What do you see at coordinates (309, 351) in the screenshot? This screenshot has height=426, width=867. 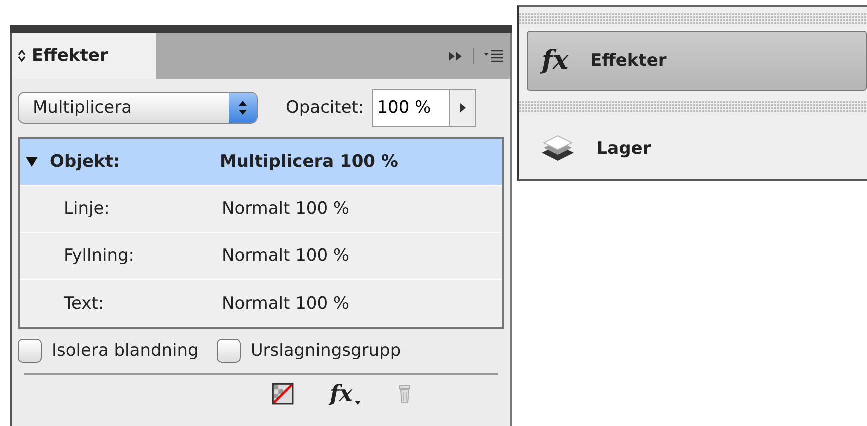 I see `option-checkbox: Urslagningsgrupp` at bounding box center [309, 351].